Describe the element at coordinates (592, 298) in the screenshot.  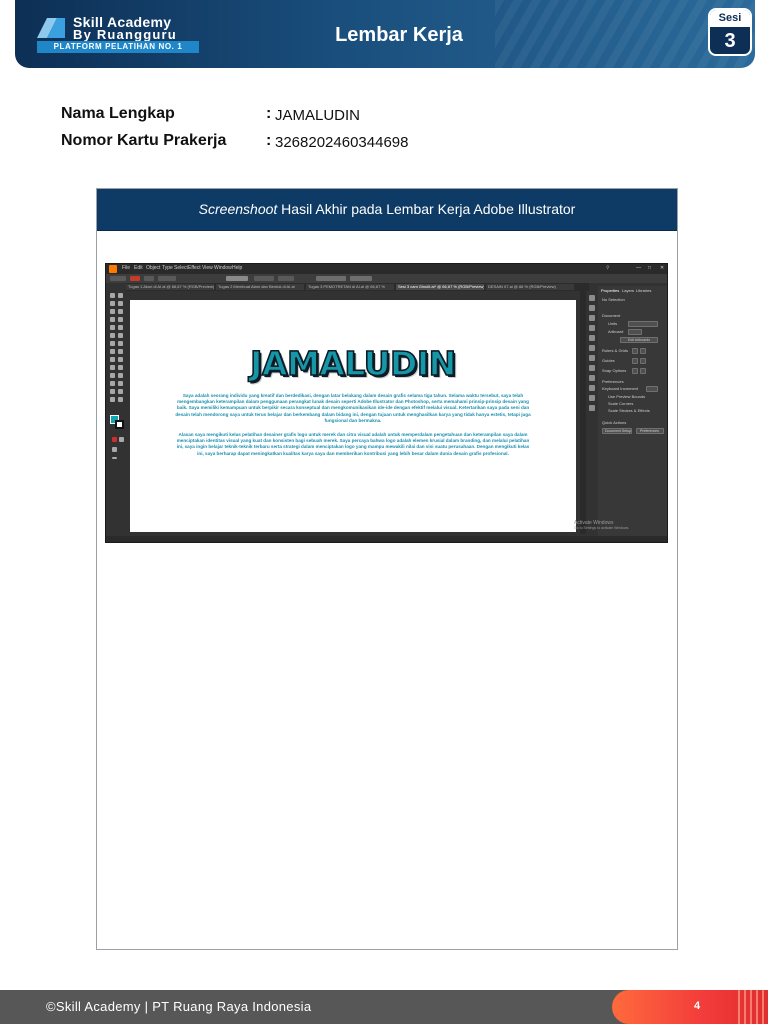
I see `color-panel-icon` at that location.